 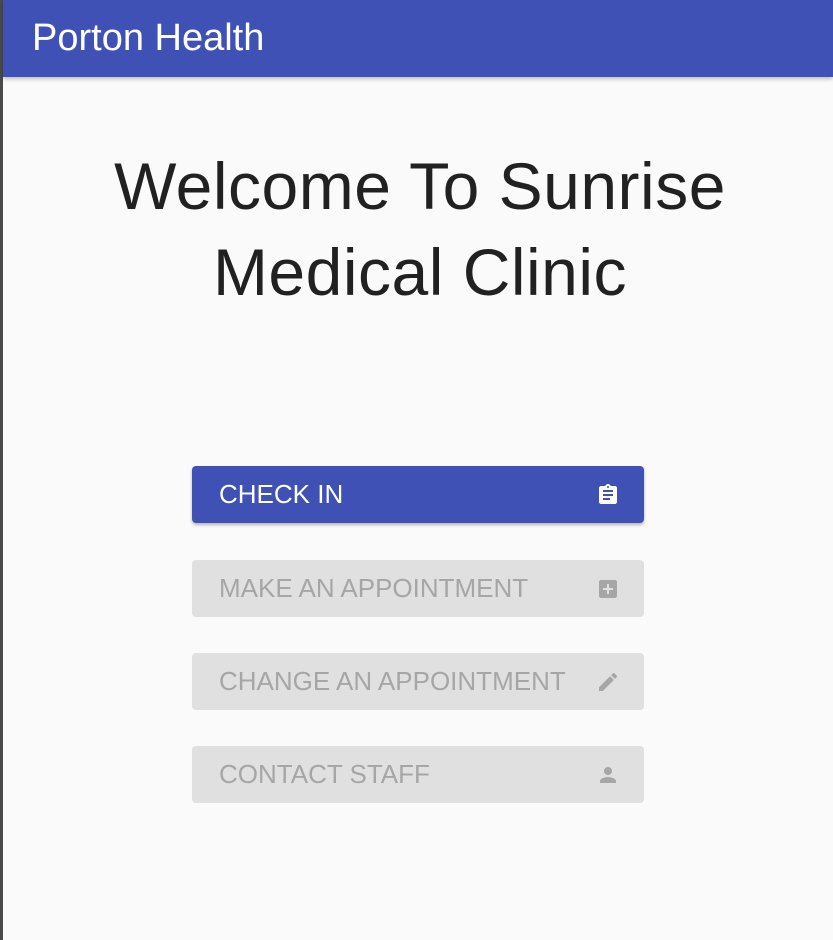 I want to click on change-appointment-button: CHANGE AN APPOINTMENT, so click(x=418, y=681).